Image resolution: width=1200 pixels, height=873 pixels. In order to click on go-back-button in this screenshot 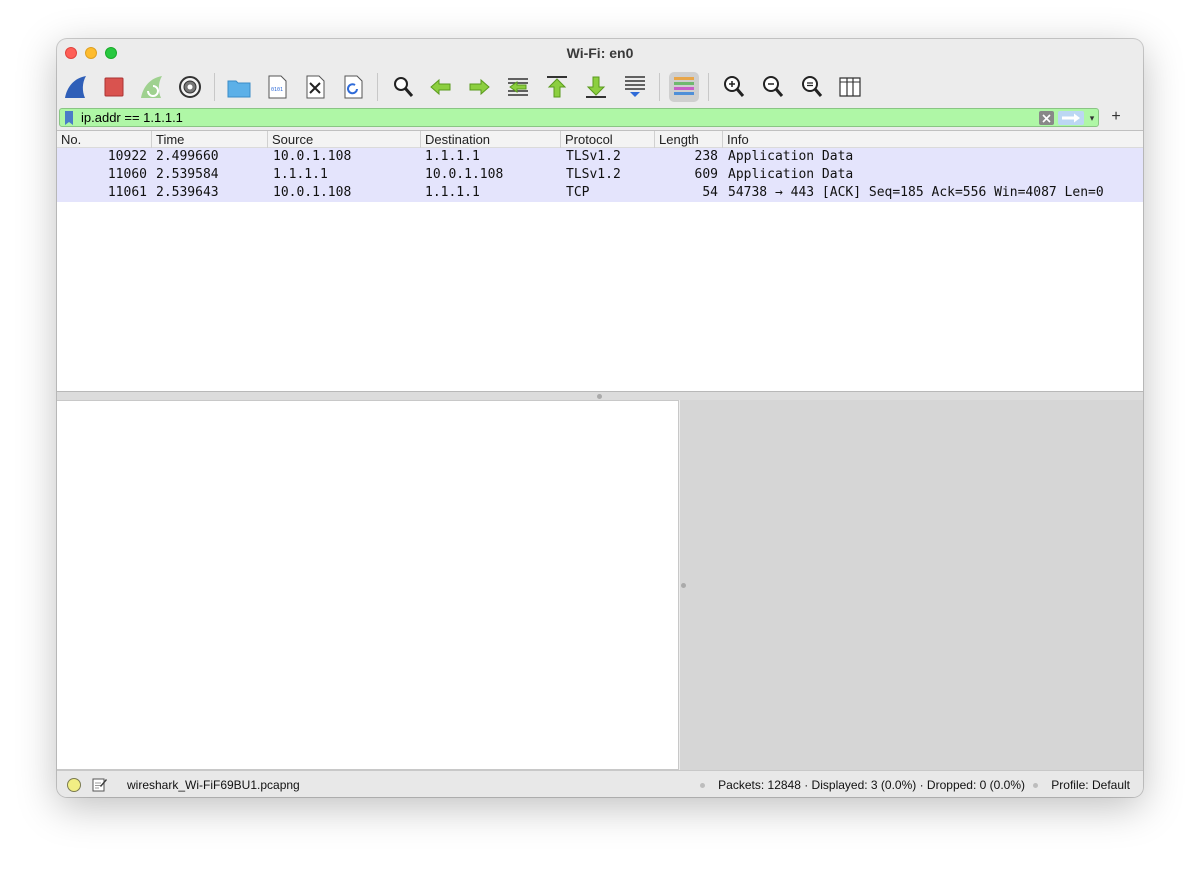, I will do `click(441, 87)`.